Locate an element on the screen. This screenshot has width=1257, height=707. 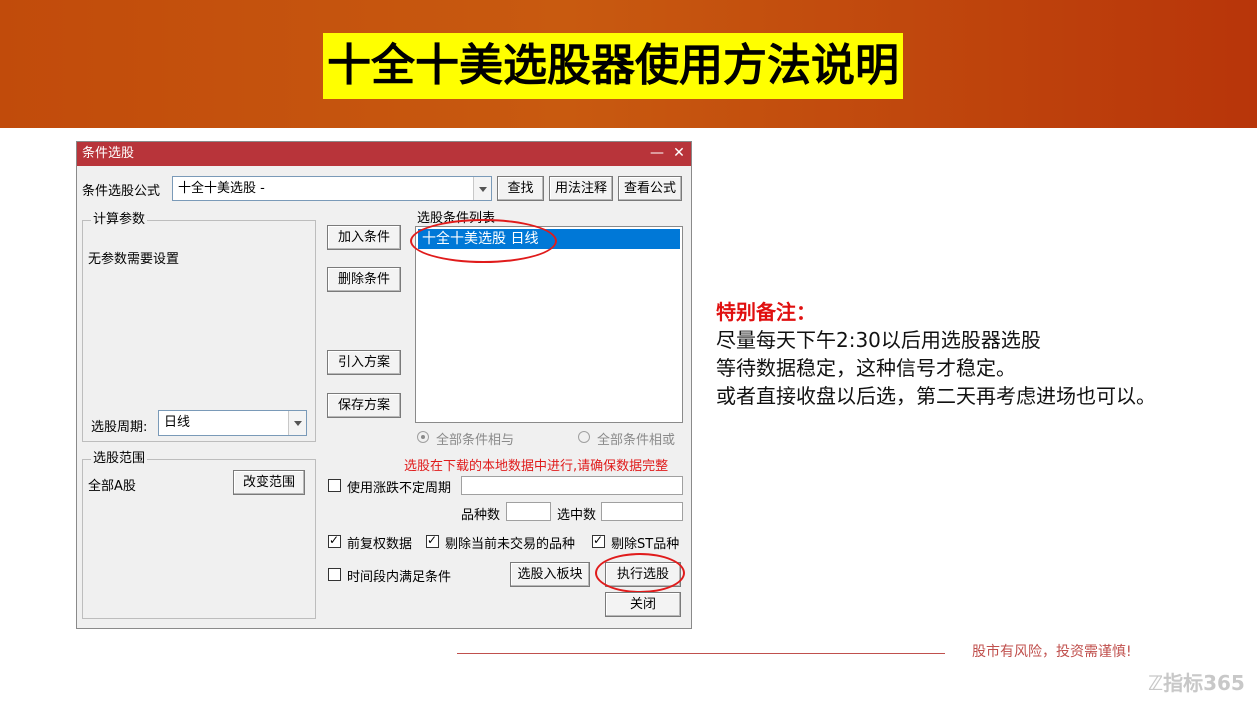
calc-params-group: 计算参数 无参数需要设置 选股周期: 日线 is located at coordinates (199, 327).